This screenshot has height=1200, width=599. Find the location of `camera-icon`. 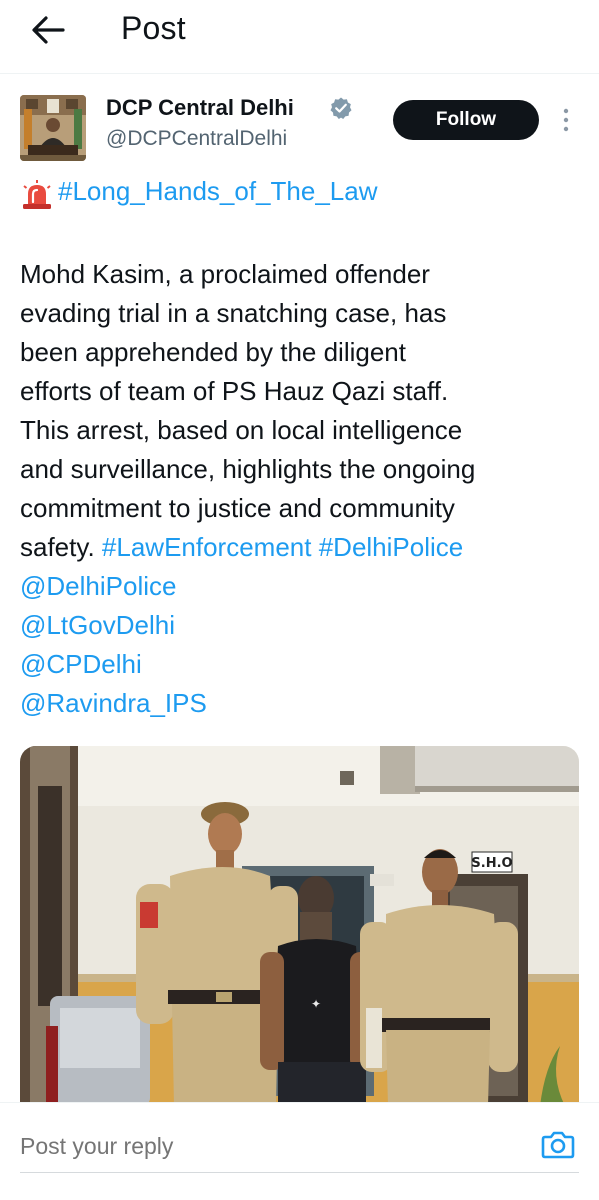

camera-icon is located at coordinates (558, 1144).